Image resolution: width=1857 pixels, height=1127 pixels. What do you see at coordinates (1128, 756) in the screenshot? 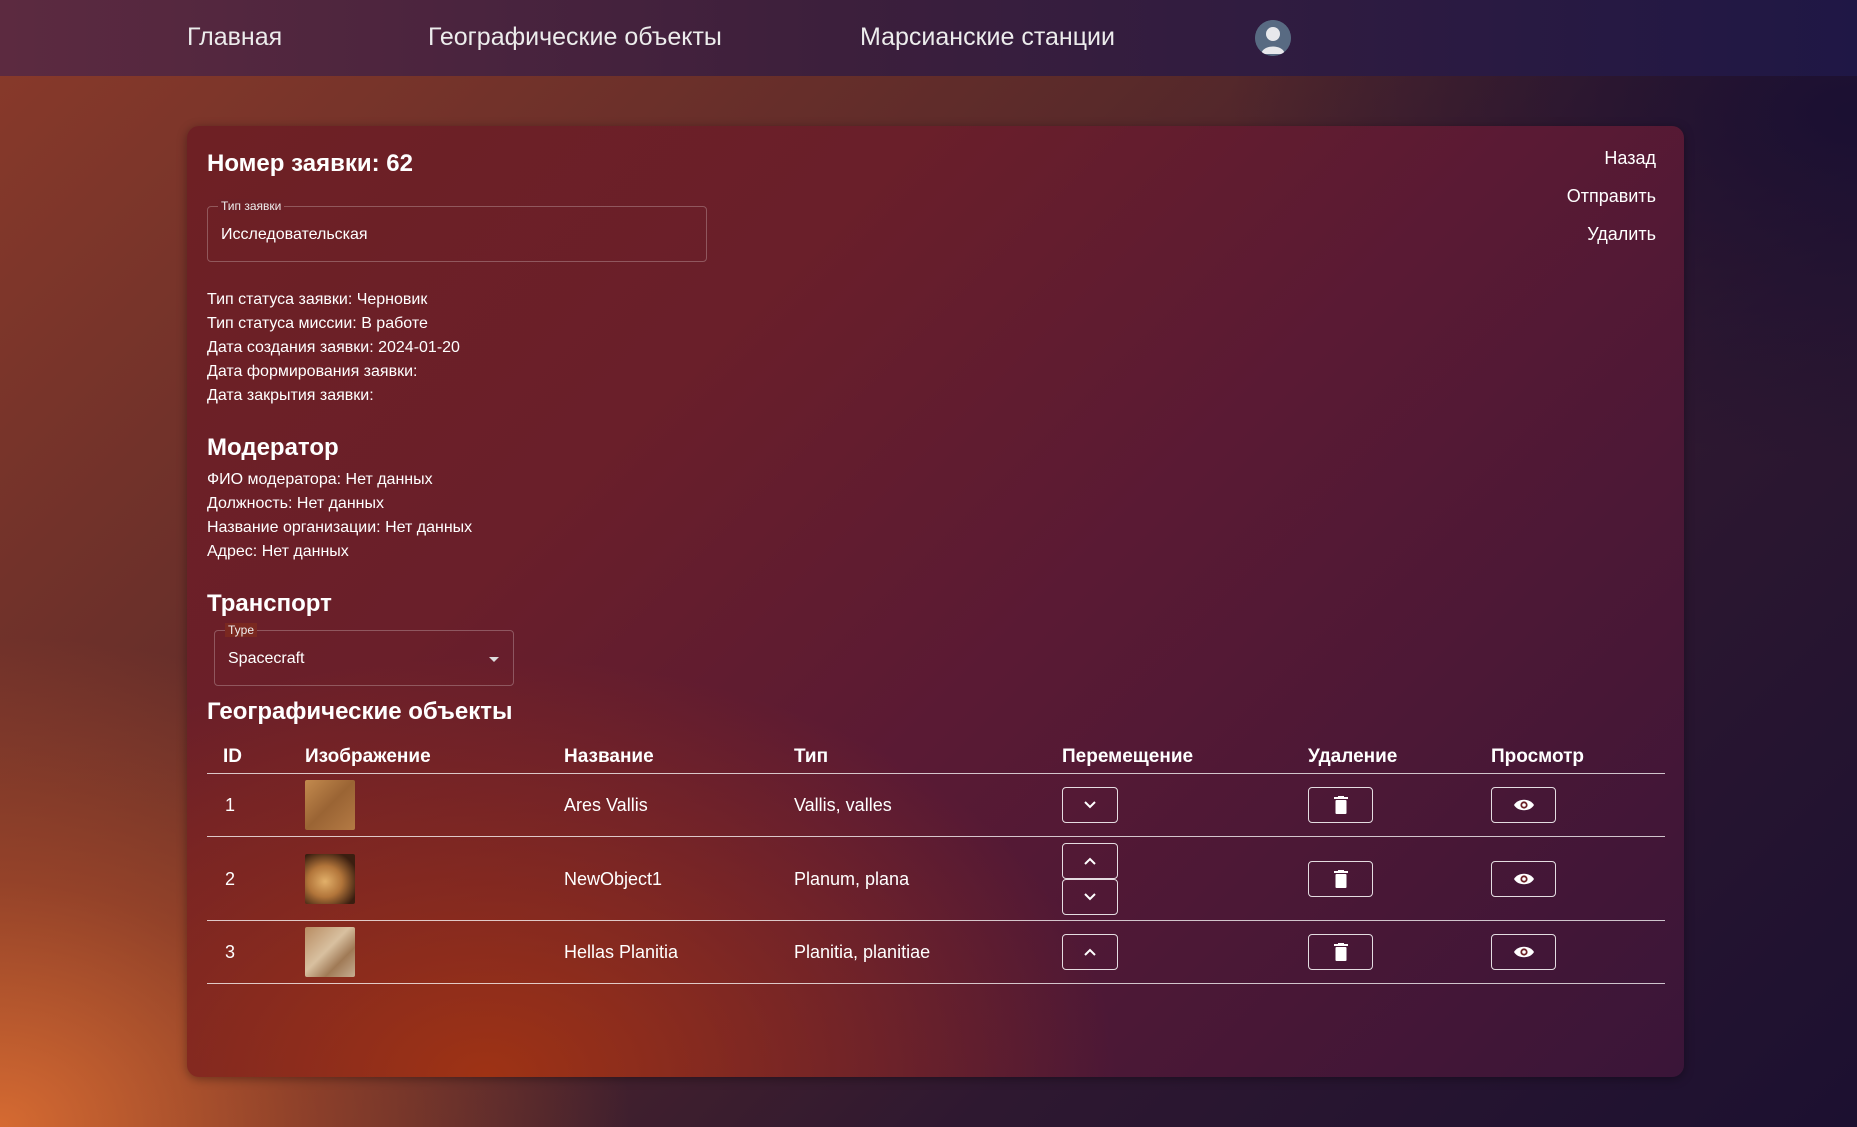
I see `col-move: Перемещение` at bounding box center [1128, 756].